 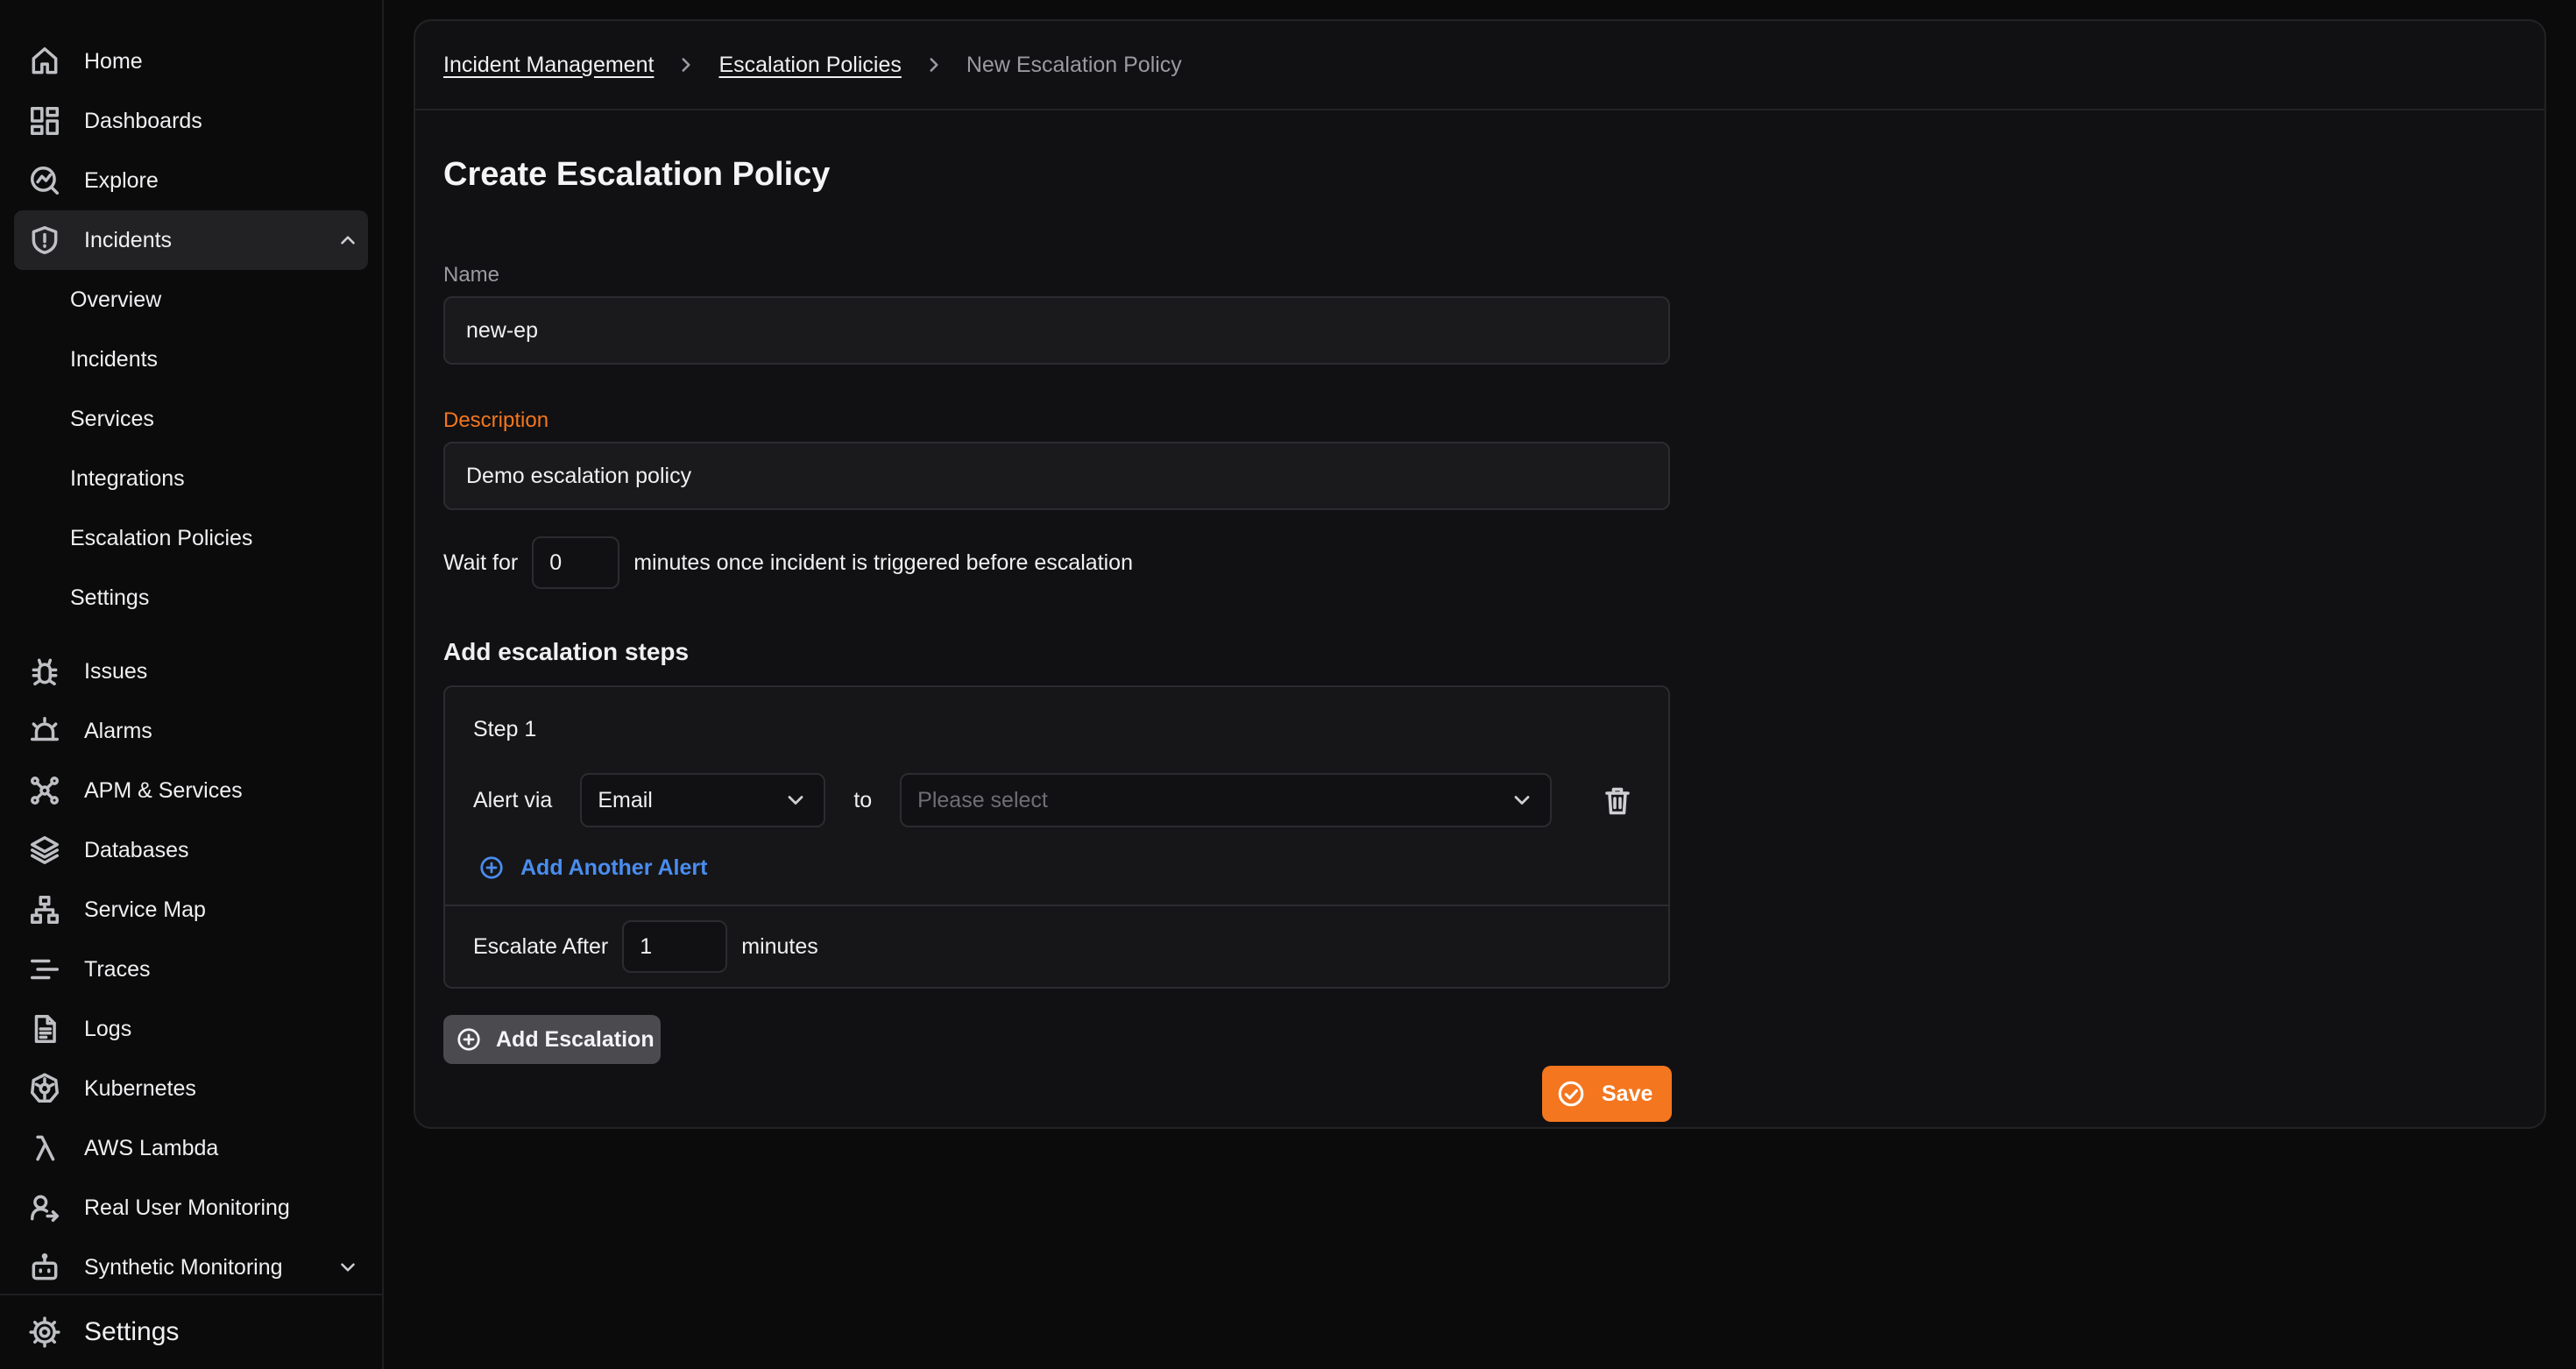 I want to click on steps-title: Add escalation steps, so click(x=566, y=651).